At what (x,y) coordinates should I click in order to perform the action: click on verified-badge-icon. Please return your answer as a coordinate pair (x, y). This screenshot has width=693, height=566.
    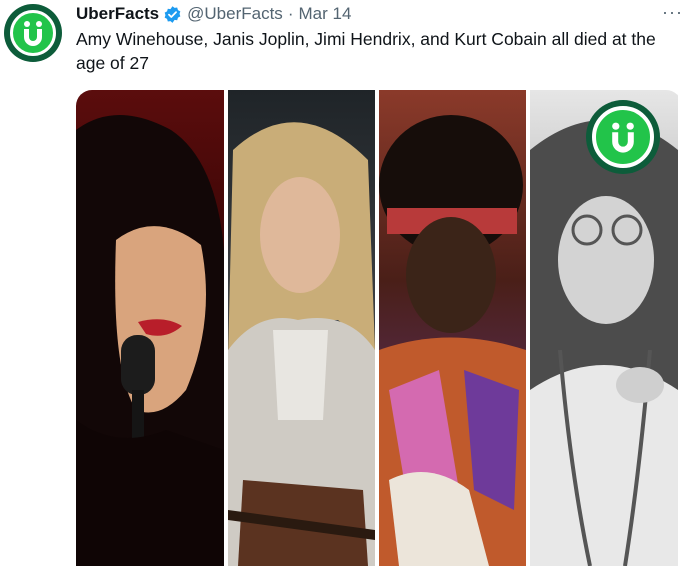
    Looking at the image, I should click on (172, 14).